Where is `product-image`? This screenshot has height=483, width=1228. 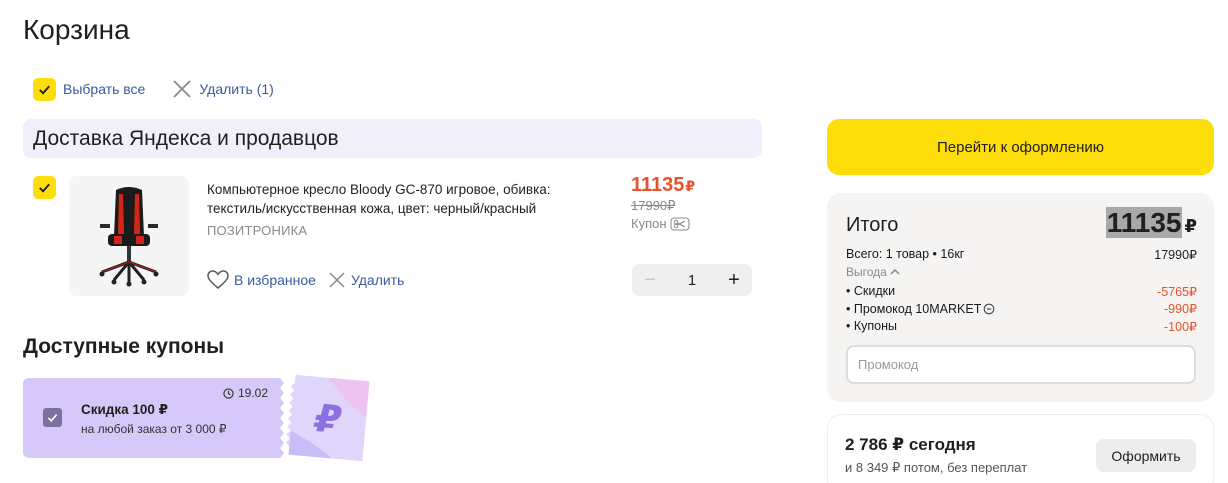 product-image is located at coordinates (129, 236).